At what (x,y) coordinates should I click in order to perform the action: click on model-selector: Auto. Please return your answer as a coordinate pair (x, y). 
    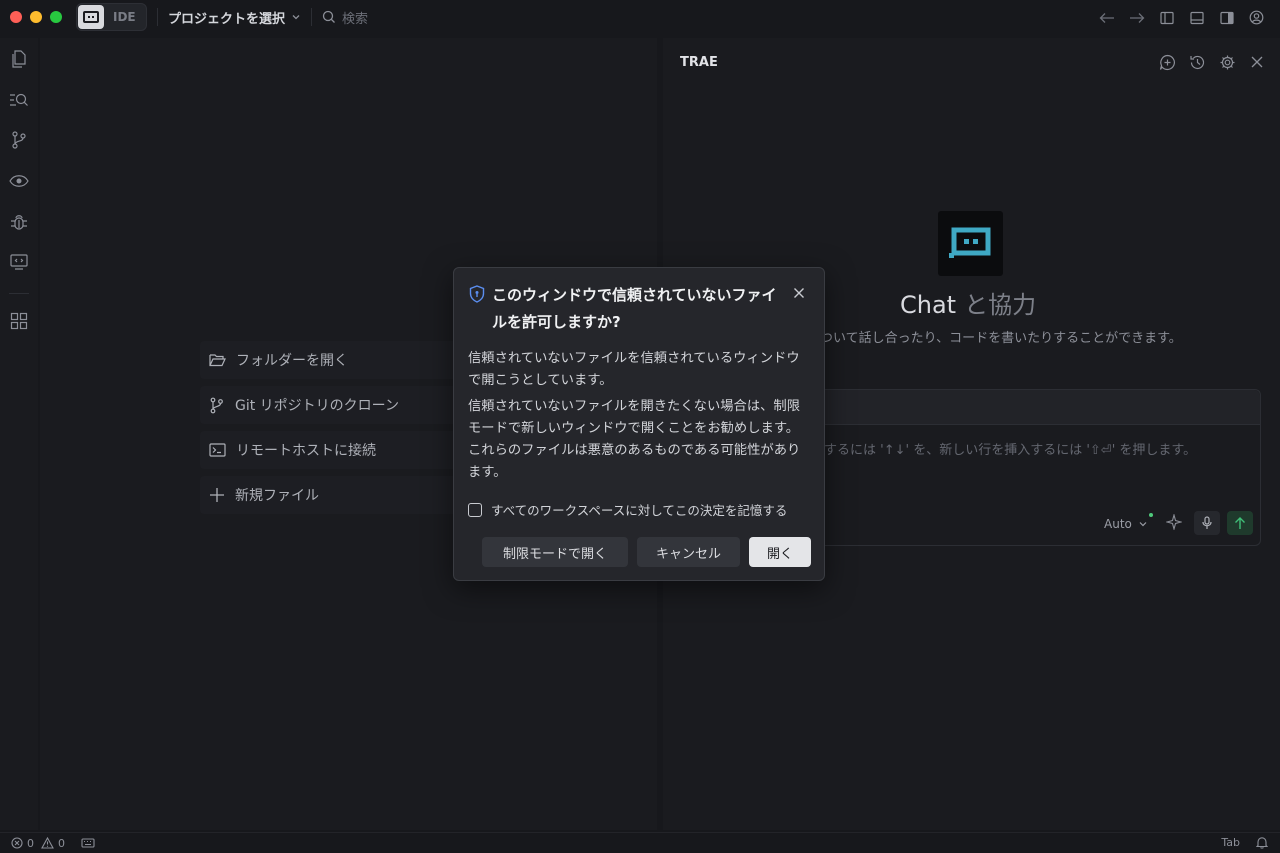
    Looking at the image, I should click on (1126, 524).